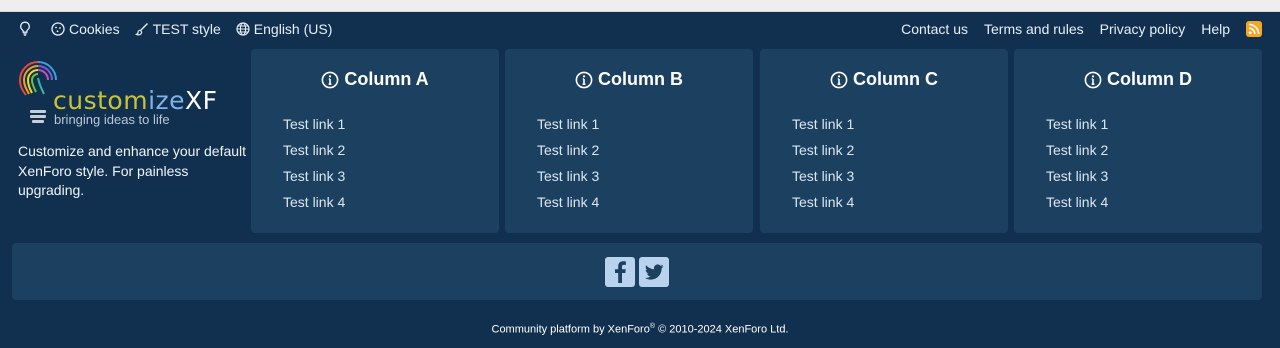 The height and width of the screenshot is (348, 1280). What do you see at coordinates (112, 119) in the screenshot?
I see `logo-tagline: bringing ideas to life` at bounding box center [112, 119].